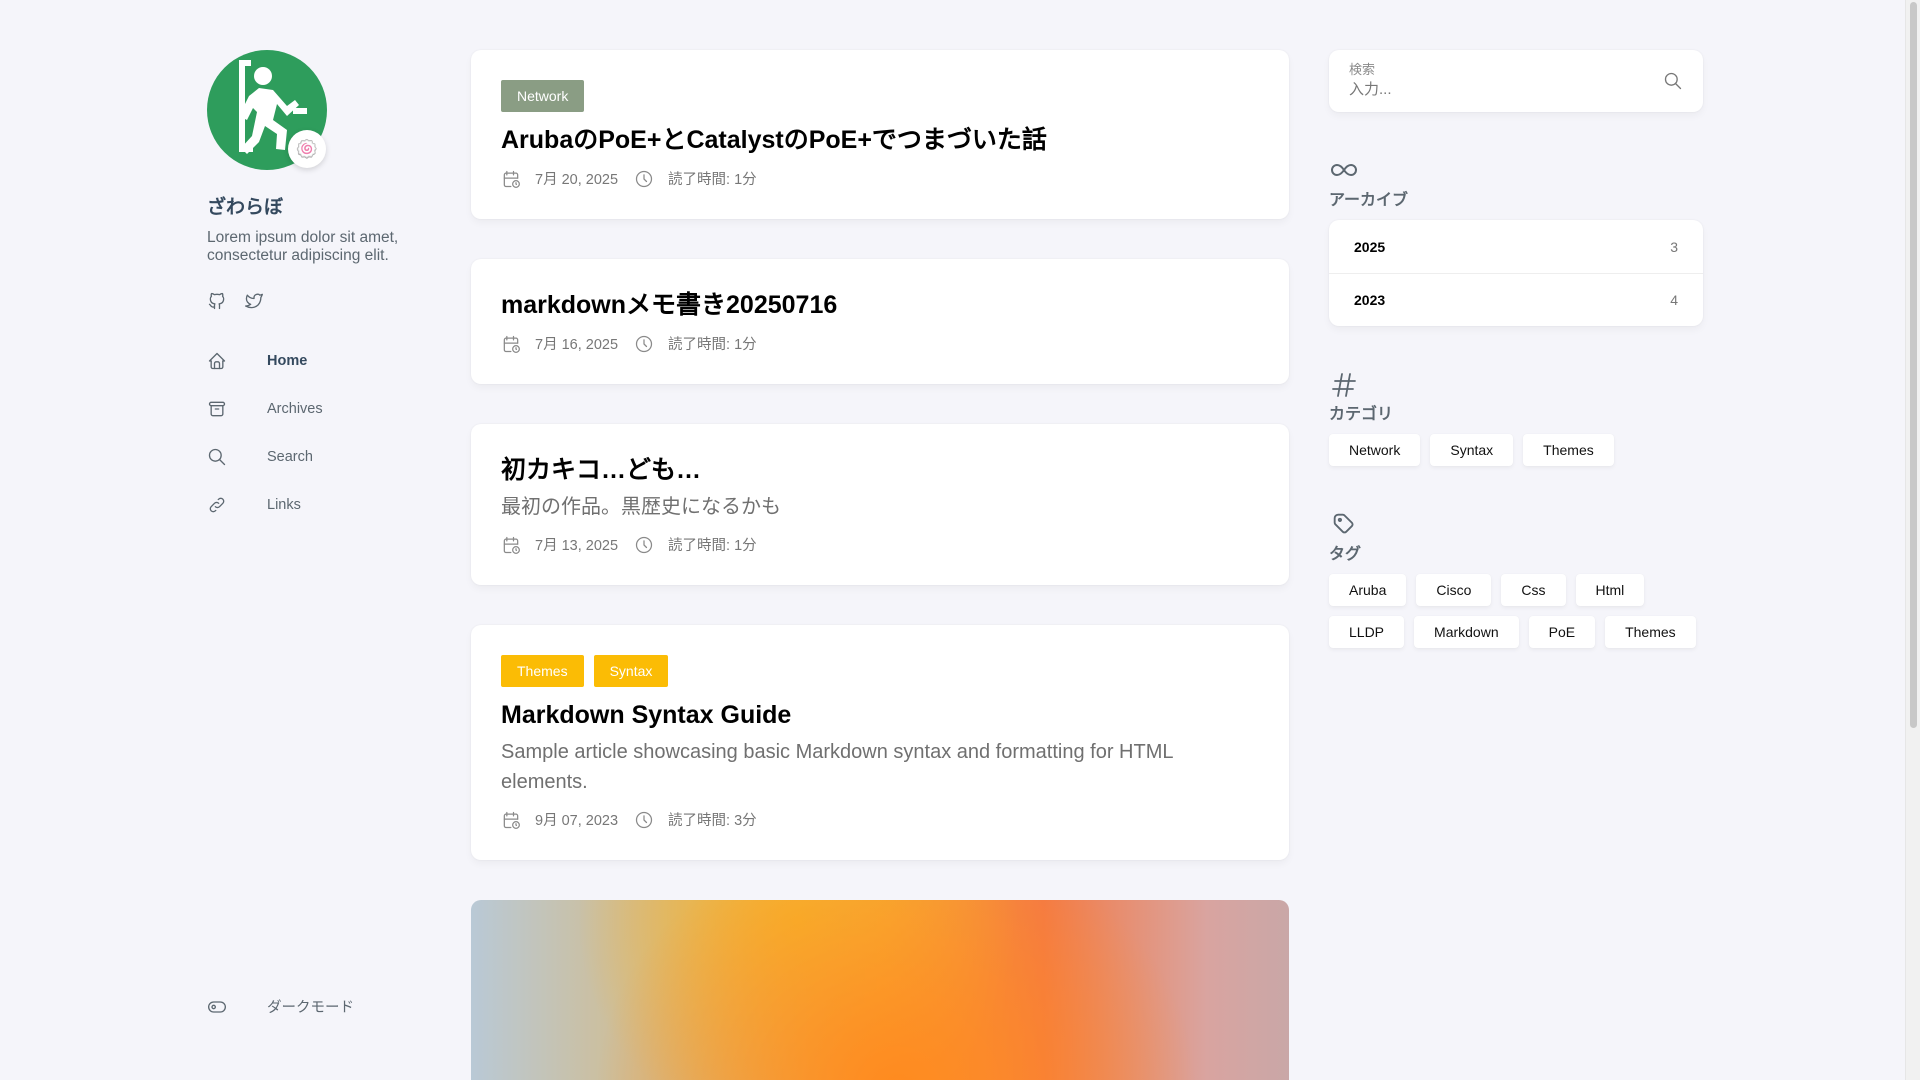  What do you see at coordinates (880, 305) in the screenshot?
I see `post-title: markdownメモ書き20250716` at bounding box center [880, 305].